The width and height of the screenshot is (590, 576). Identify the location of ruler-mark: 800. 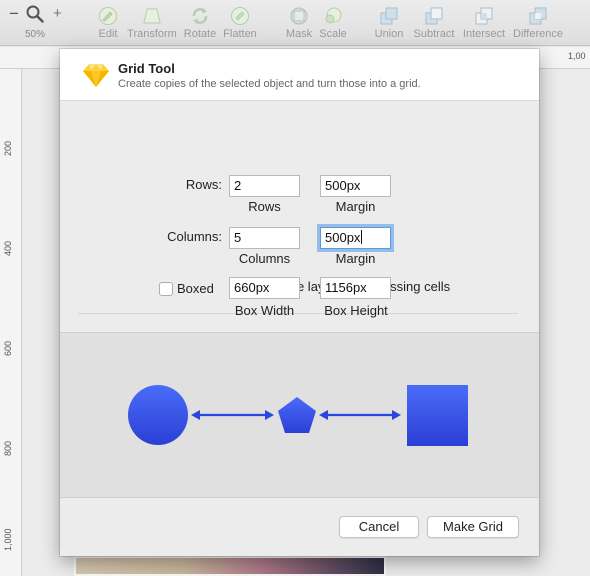
(8, 448).